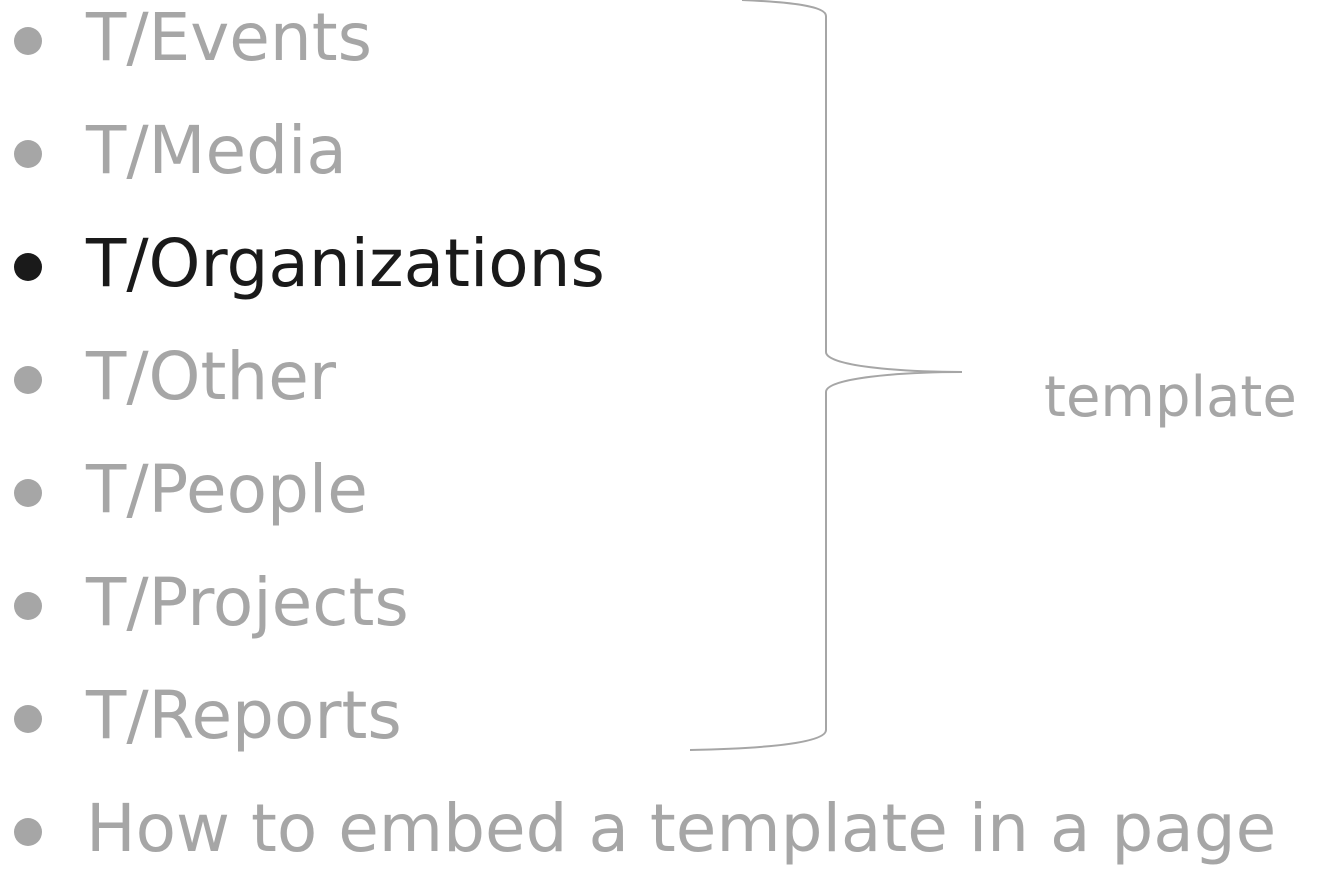  What do you see at coordinates (216, 150) in the screenshot?
I see `list-item-label: T/Media` at bounding box center [216, 150].